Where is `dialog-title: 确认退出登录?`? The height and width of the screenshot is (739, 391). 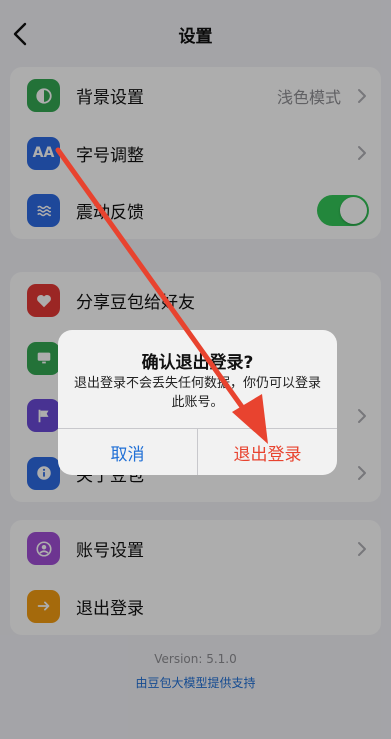
dialog-title: 确认退出登录? is located at coordinates (197, 363).